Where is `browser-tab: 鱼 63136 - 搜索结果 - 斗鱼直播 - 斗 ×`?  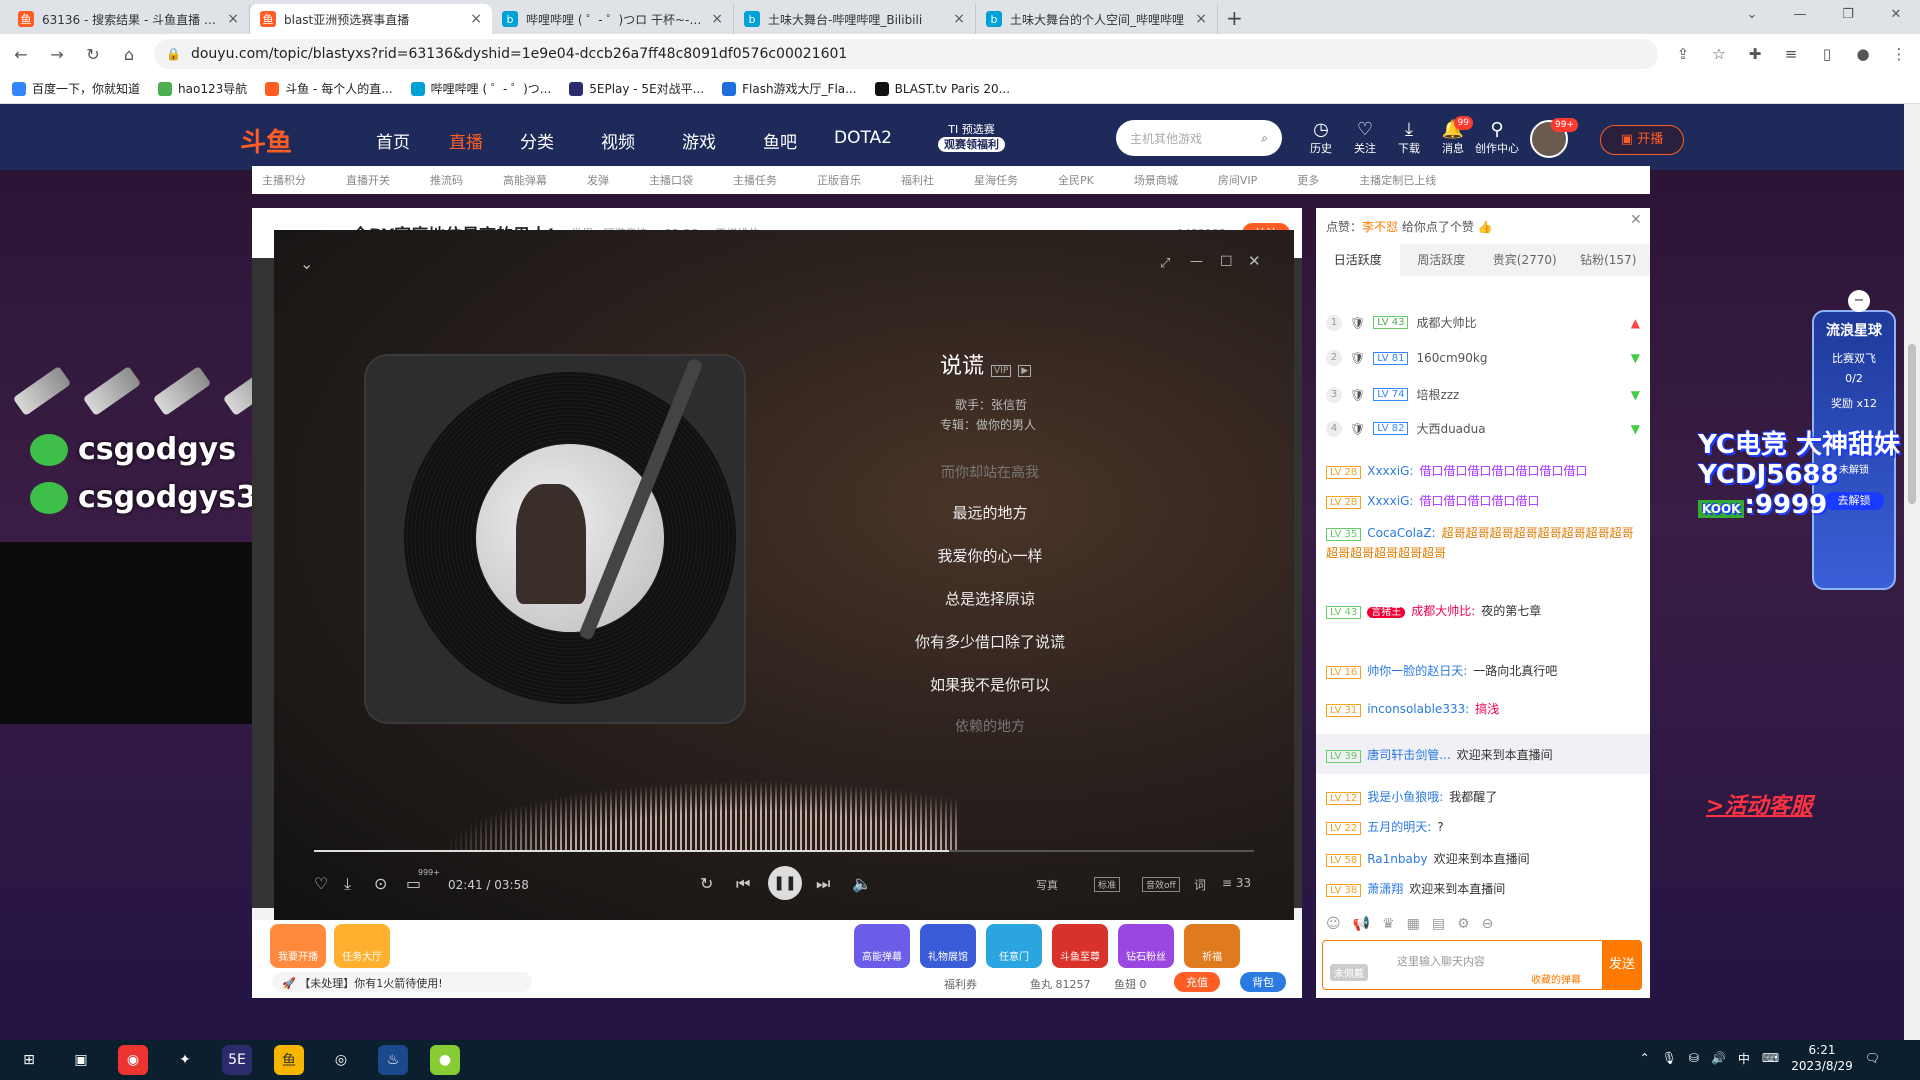 browser-tab: 鱼 63136 - 搜索结果 - 斗鱼直播 - 斗 × is located at coordinates (129, 19).